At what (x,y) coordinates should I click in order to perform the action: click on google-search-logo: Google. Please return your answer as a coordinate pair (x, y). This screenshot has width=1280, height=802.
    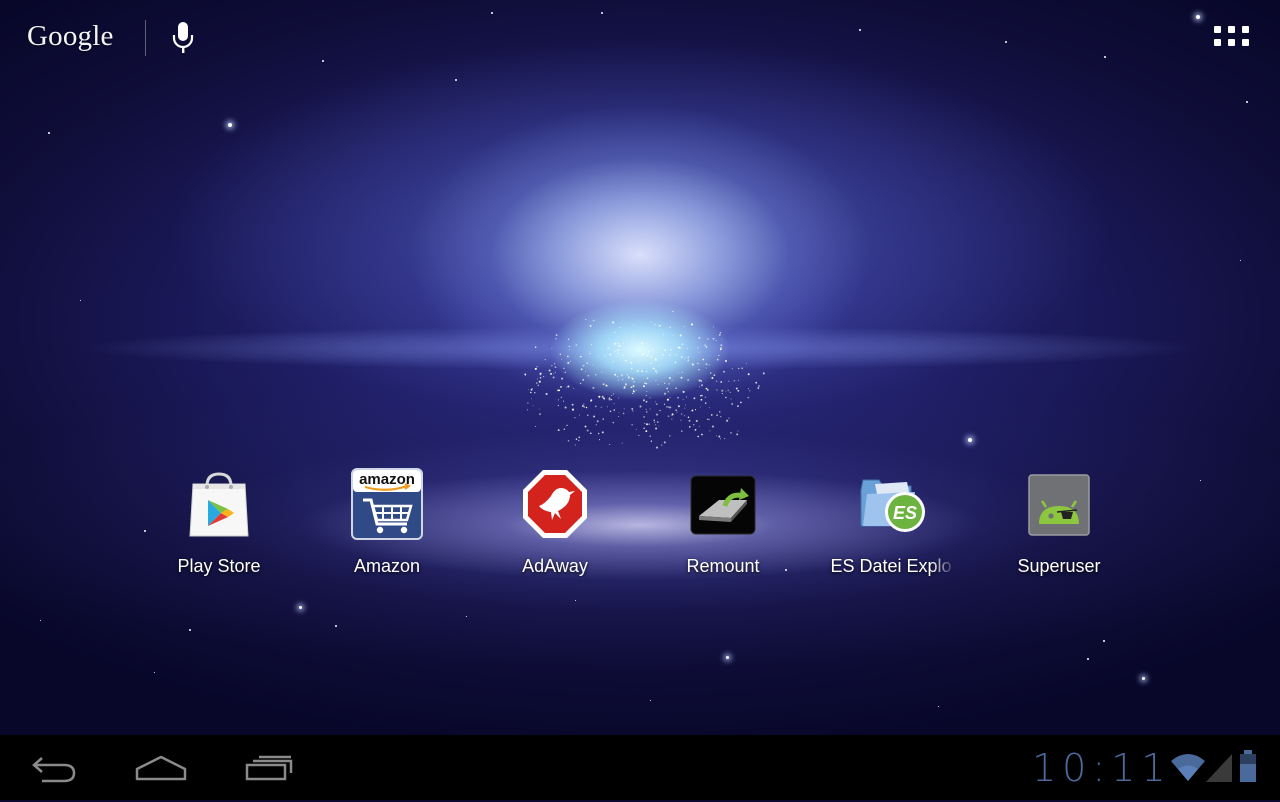
    Looking at the image, I should click on (70, 36).